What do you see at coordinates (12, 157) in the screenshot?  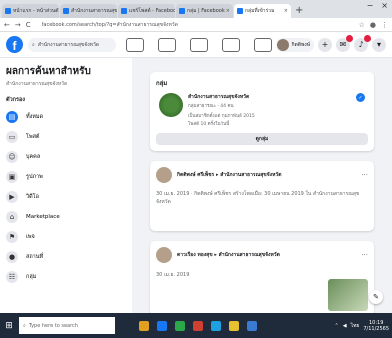 I see `people-icon: ☺` at bounding box center [12, 157].